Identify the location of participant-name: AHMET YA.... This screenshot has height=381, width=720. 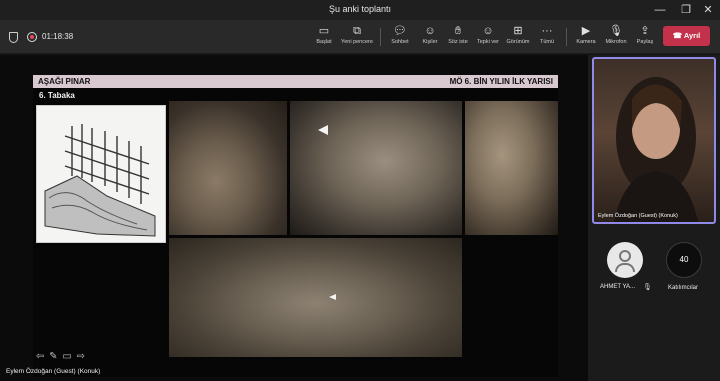
(618, 287).